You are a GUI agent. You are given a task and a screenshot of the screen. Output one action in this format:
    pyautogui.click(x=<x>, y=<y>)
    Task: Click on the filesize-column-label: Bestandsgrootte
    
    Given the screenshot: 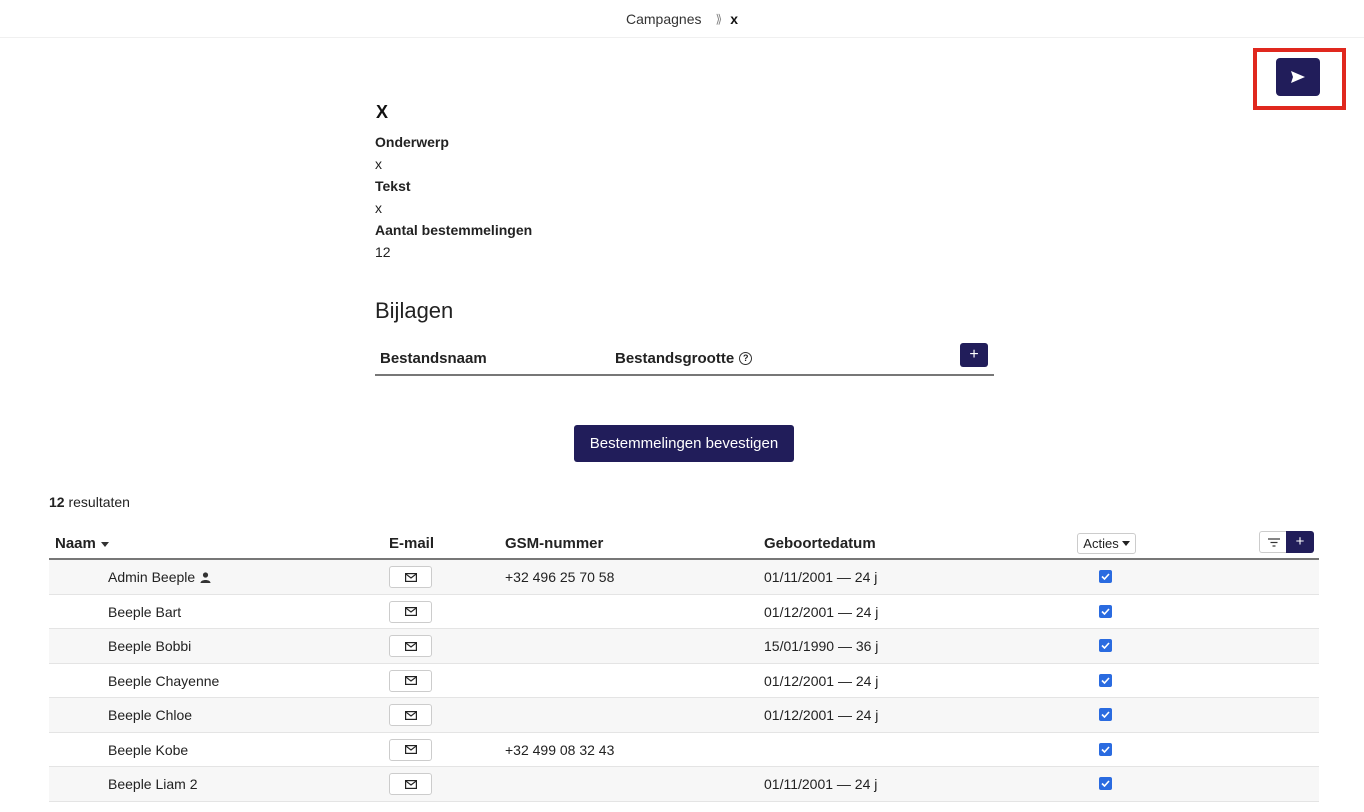 What is the action you would take?
    pyautogui.click(x=675, y=358)
    